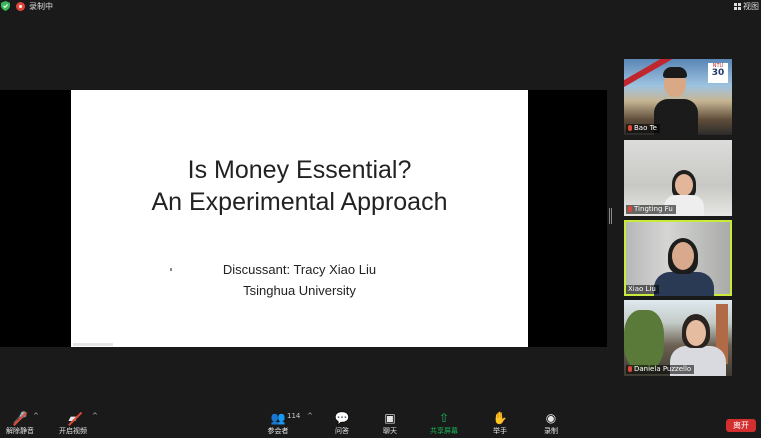 The height and width of the screenshot is (438, 761). I want to click on slide-footer, so click(93, 344).